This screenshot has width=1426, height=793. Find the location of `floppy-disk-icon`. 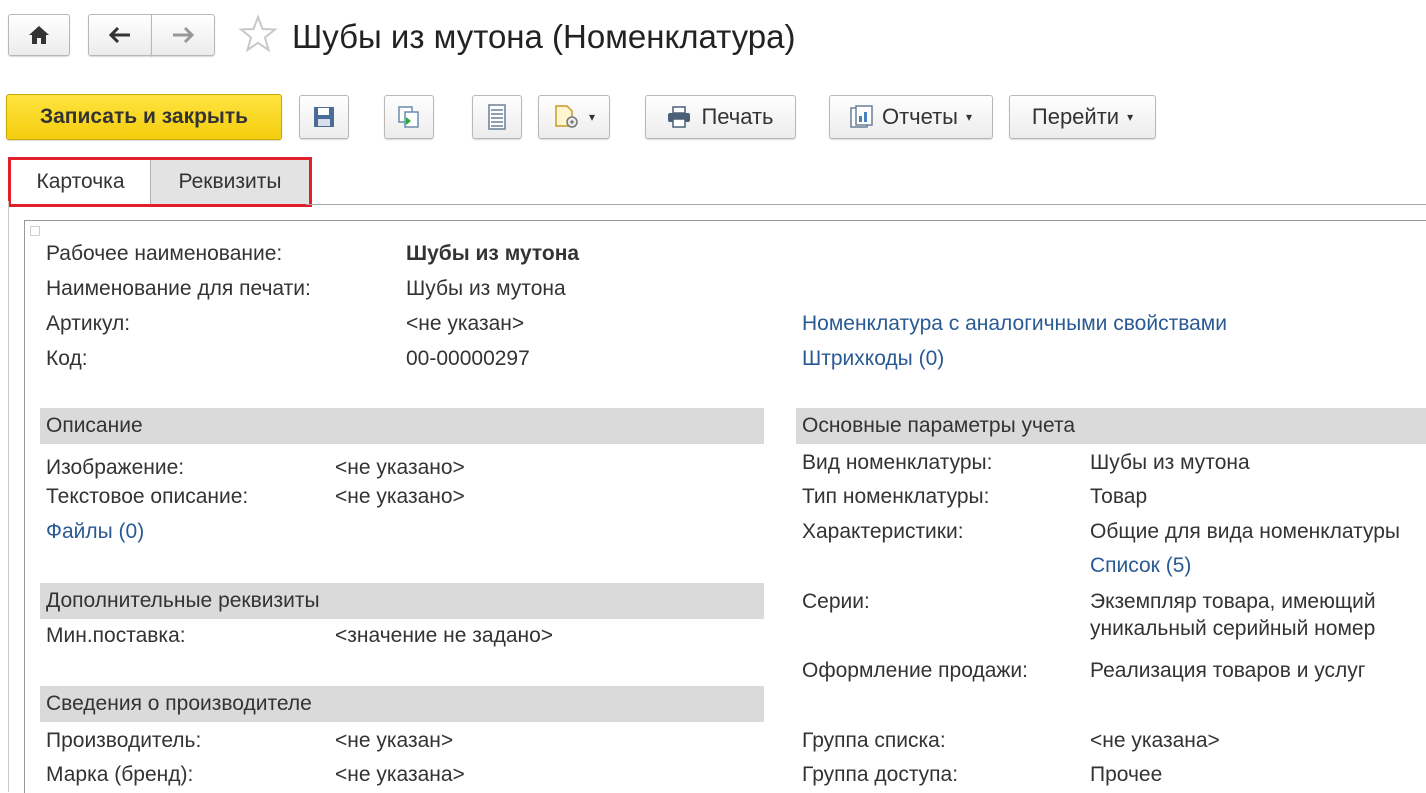

floppy-disk-icon is located at coordinates (324, 117).